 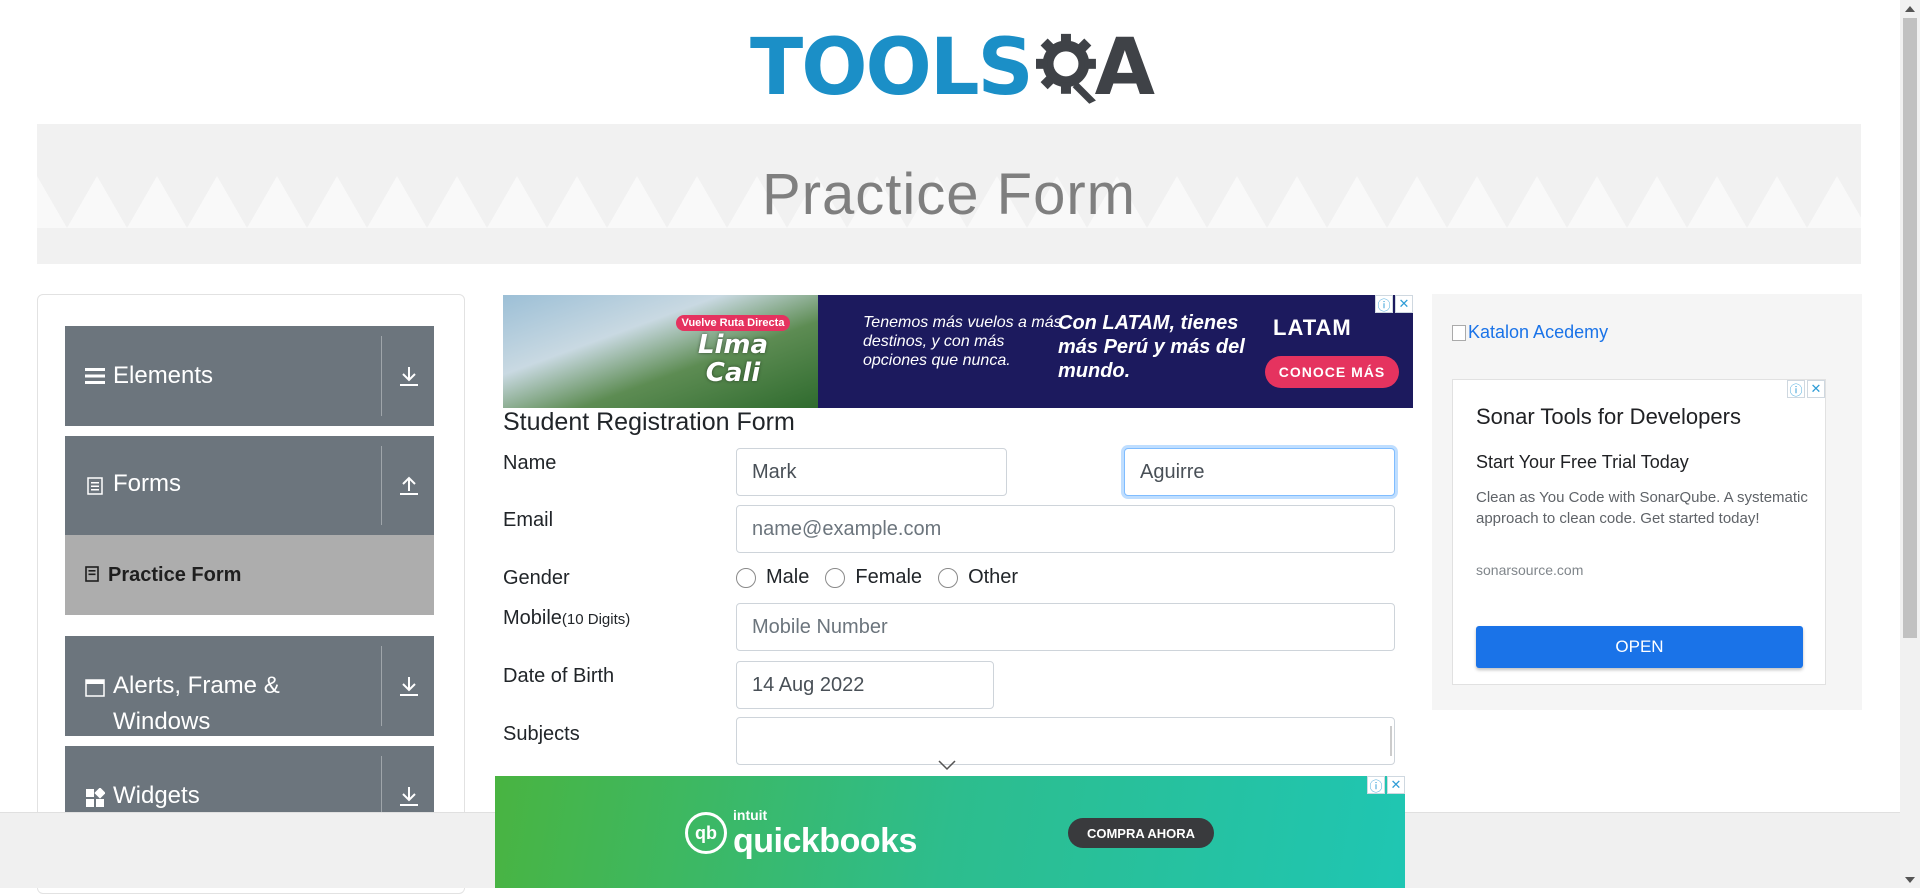 I want to click on email-label: Email, so click(x=528, y=520).